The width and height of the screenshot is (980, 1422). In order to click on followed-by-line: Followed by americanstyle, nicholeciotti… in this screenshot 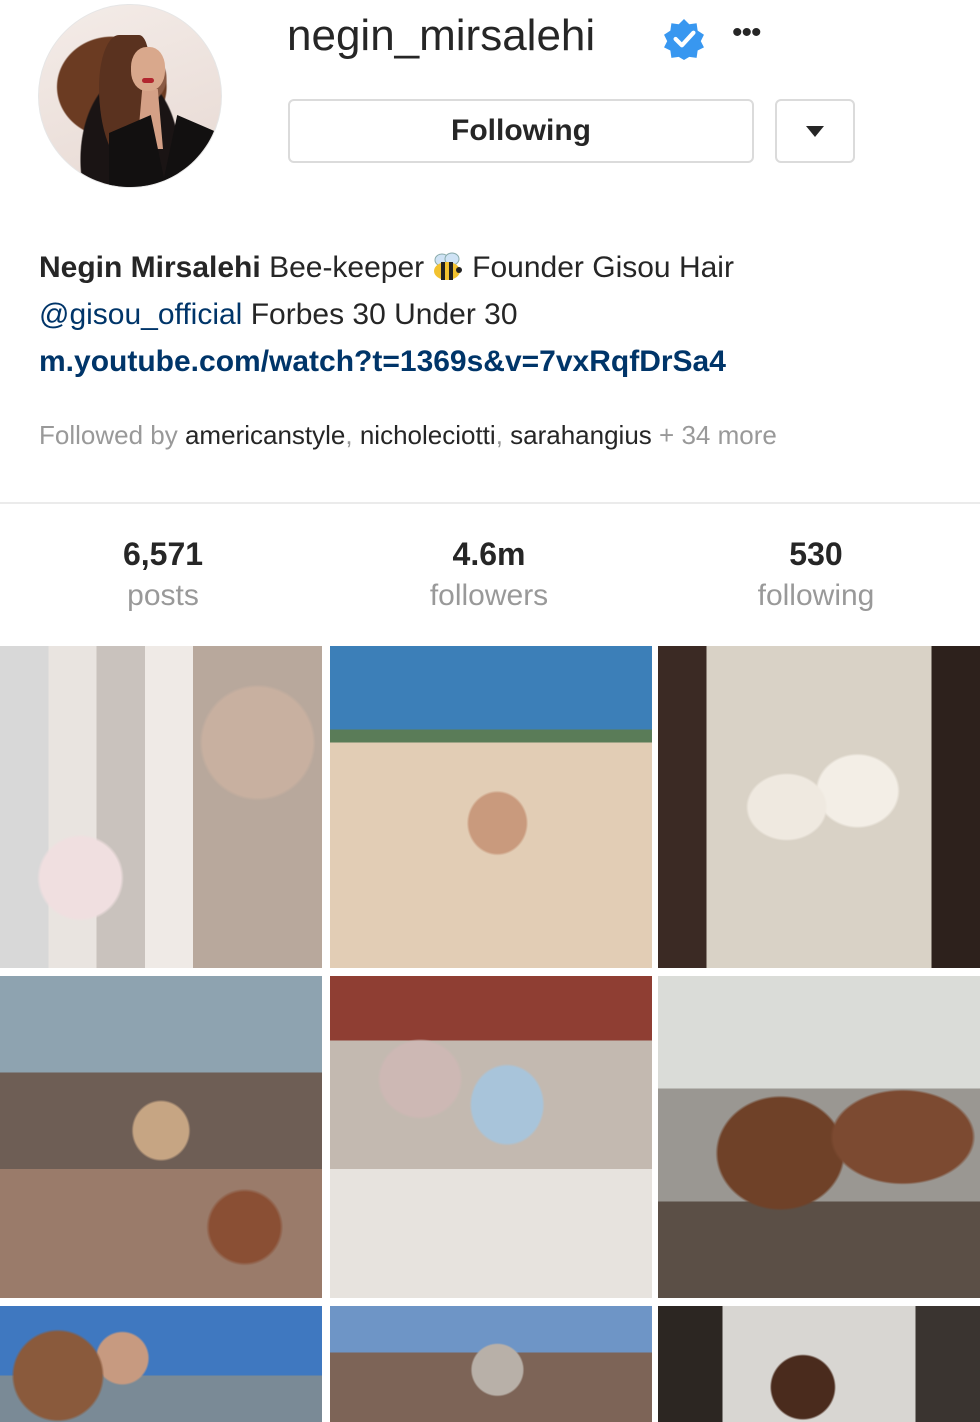, I will do `click(408, 435)`.